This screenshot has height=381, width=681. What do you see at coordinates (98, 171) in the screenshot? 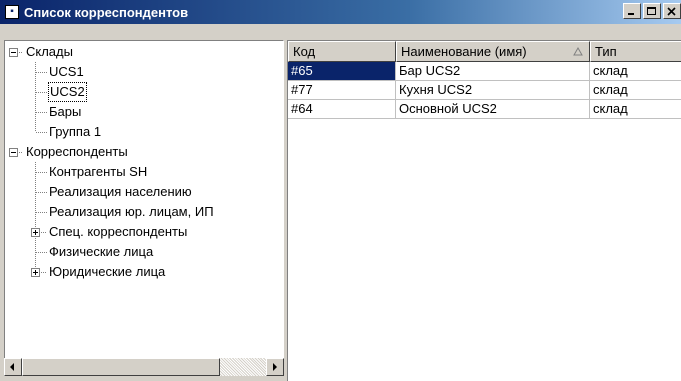
I see `tree-node-label: Контрагенты SH` at bounding box center [98, 171].